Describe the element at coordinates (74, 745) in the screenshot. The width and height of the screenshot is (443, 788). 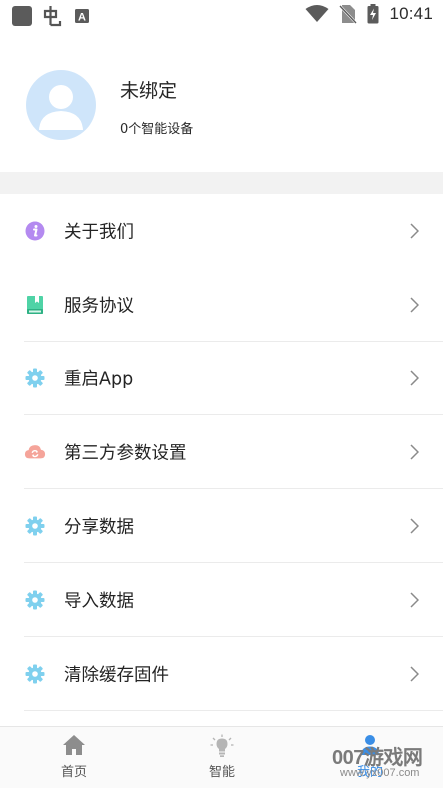
I see `home-icon` at that location.